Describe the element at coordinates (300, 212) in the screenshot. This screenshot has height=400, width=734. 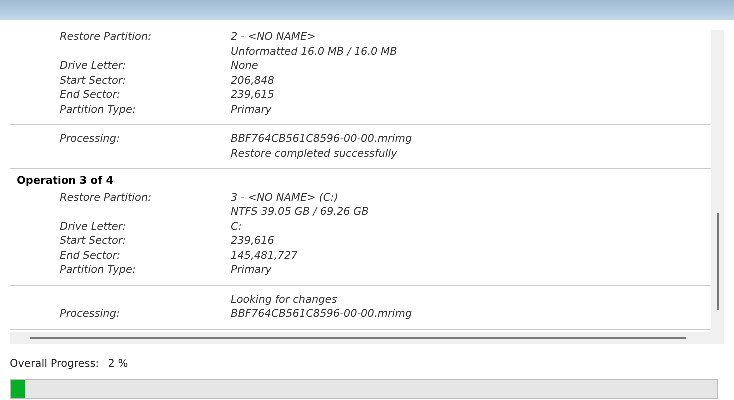
I see `field-value: NTFS 39.05 GB / 69.26 GB` at that location.